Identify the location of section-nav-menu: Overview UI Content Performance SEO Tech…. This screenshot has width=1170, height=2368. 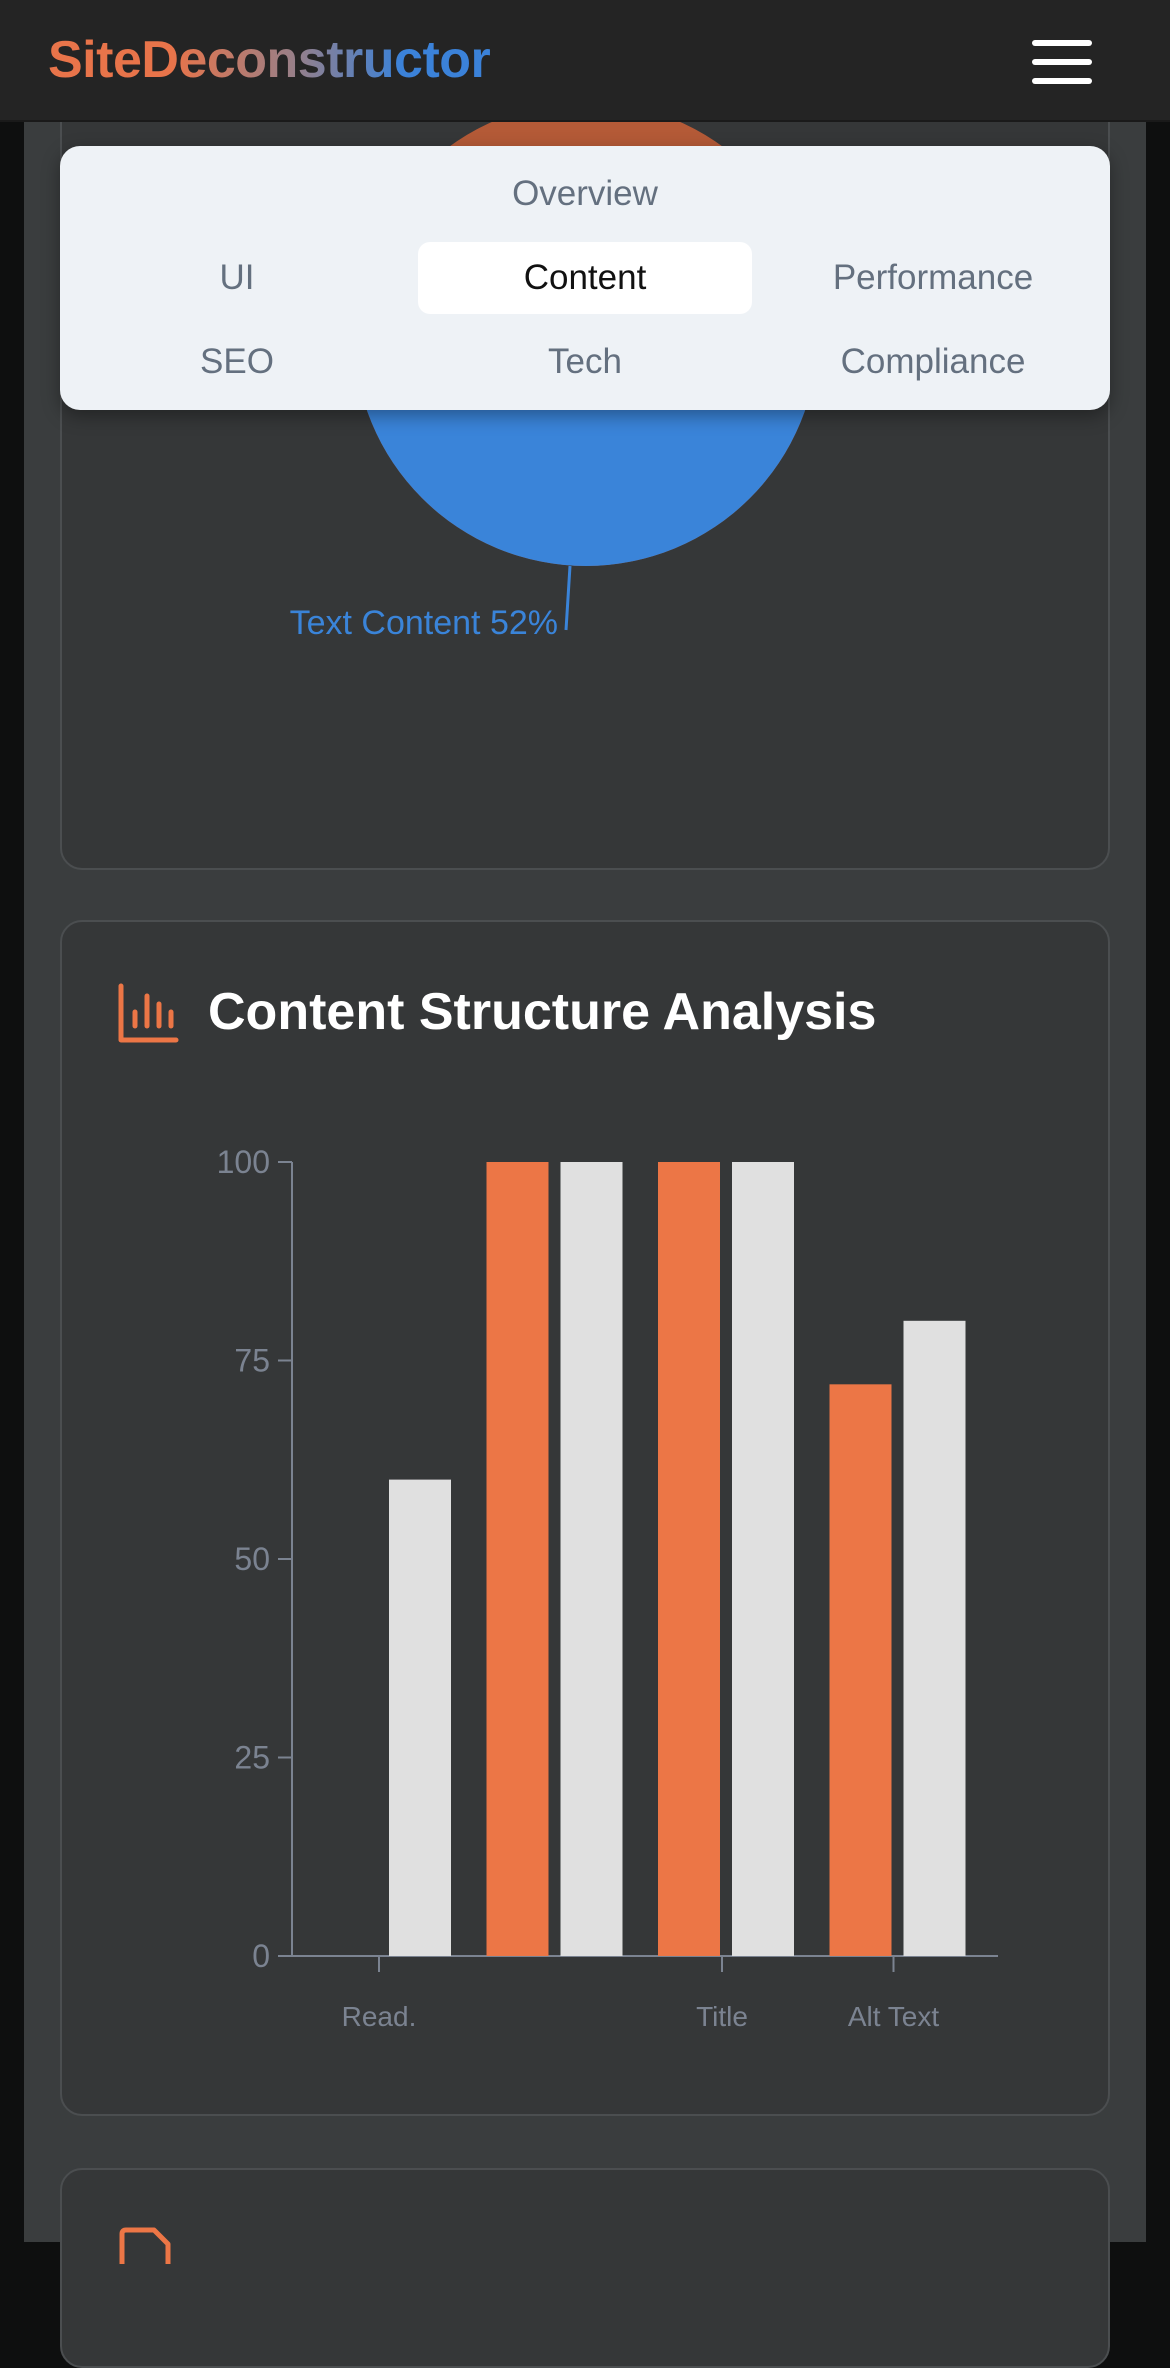
(585, 278).